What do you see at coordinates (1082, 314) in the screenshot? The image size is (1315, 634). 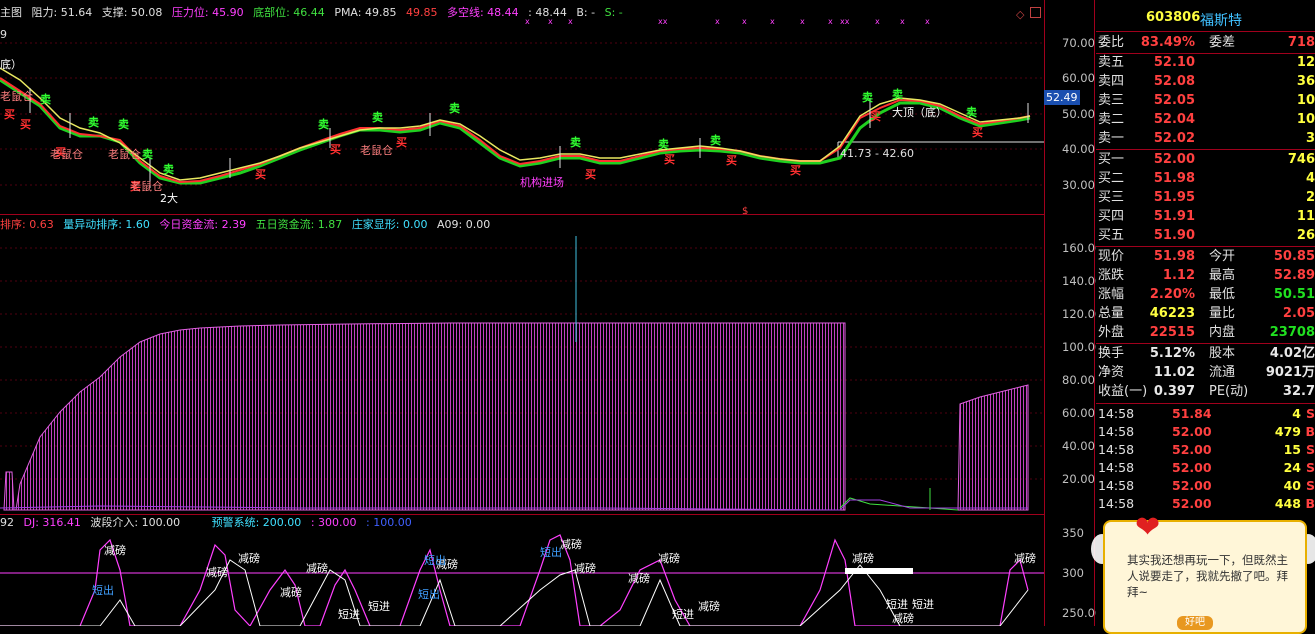 I see `y-tick: 120.00` at bounding box center [1082, 314].